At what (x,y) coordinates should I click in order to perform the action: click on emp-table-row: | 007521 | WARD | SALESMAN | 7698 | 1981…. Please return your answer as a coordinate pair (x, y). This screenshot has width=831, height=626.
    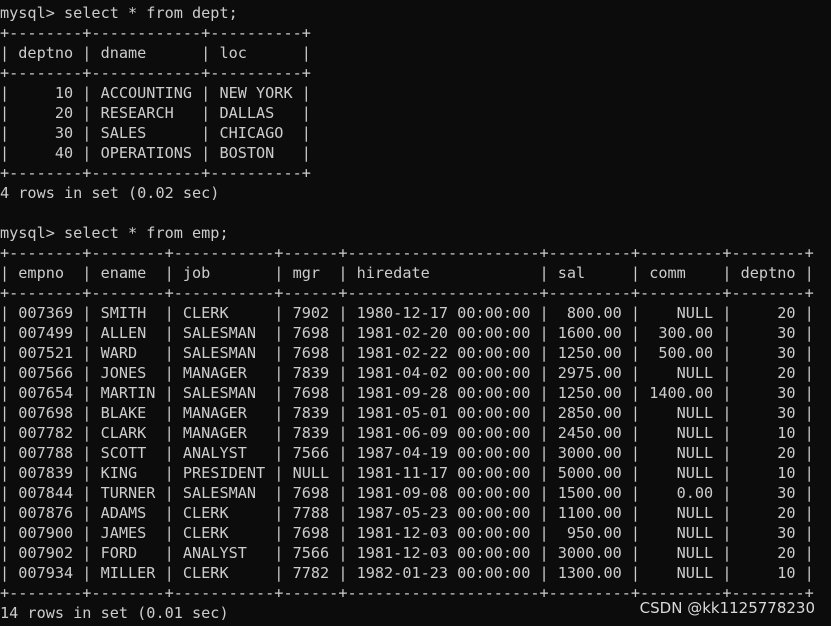
    Looking at the image, I should click on (407, 353).